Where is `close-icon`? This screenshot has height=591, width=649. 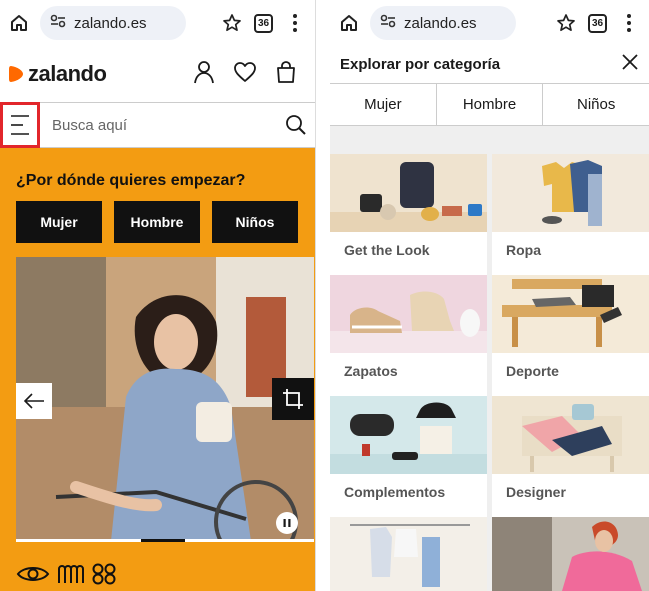
close-icon is located at coordinates (630, 64).